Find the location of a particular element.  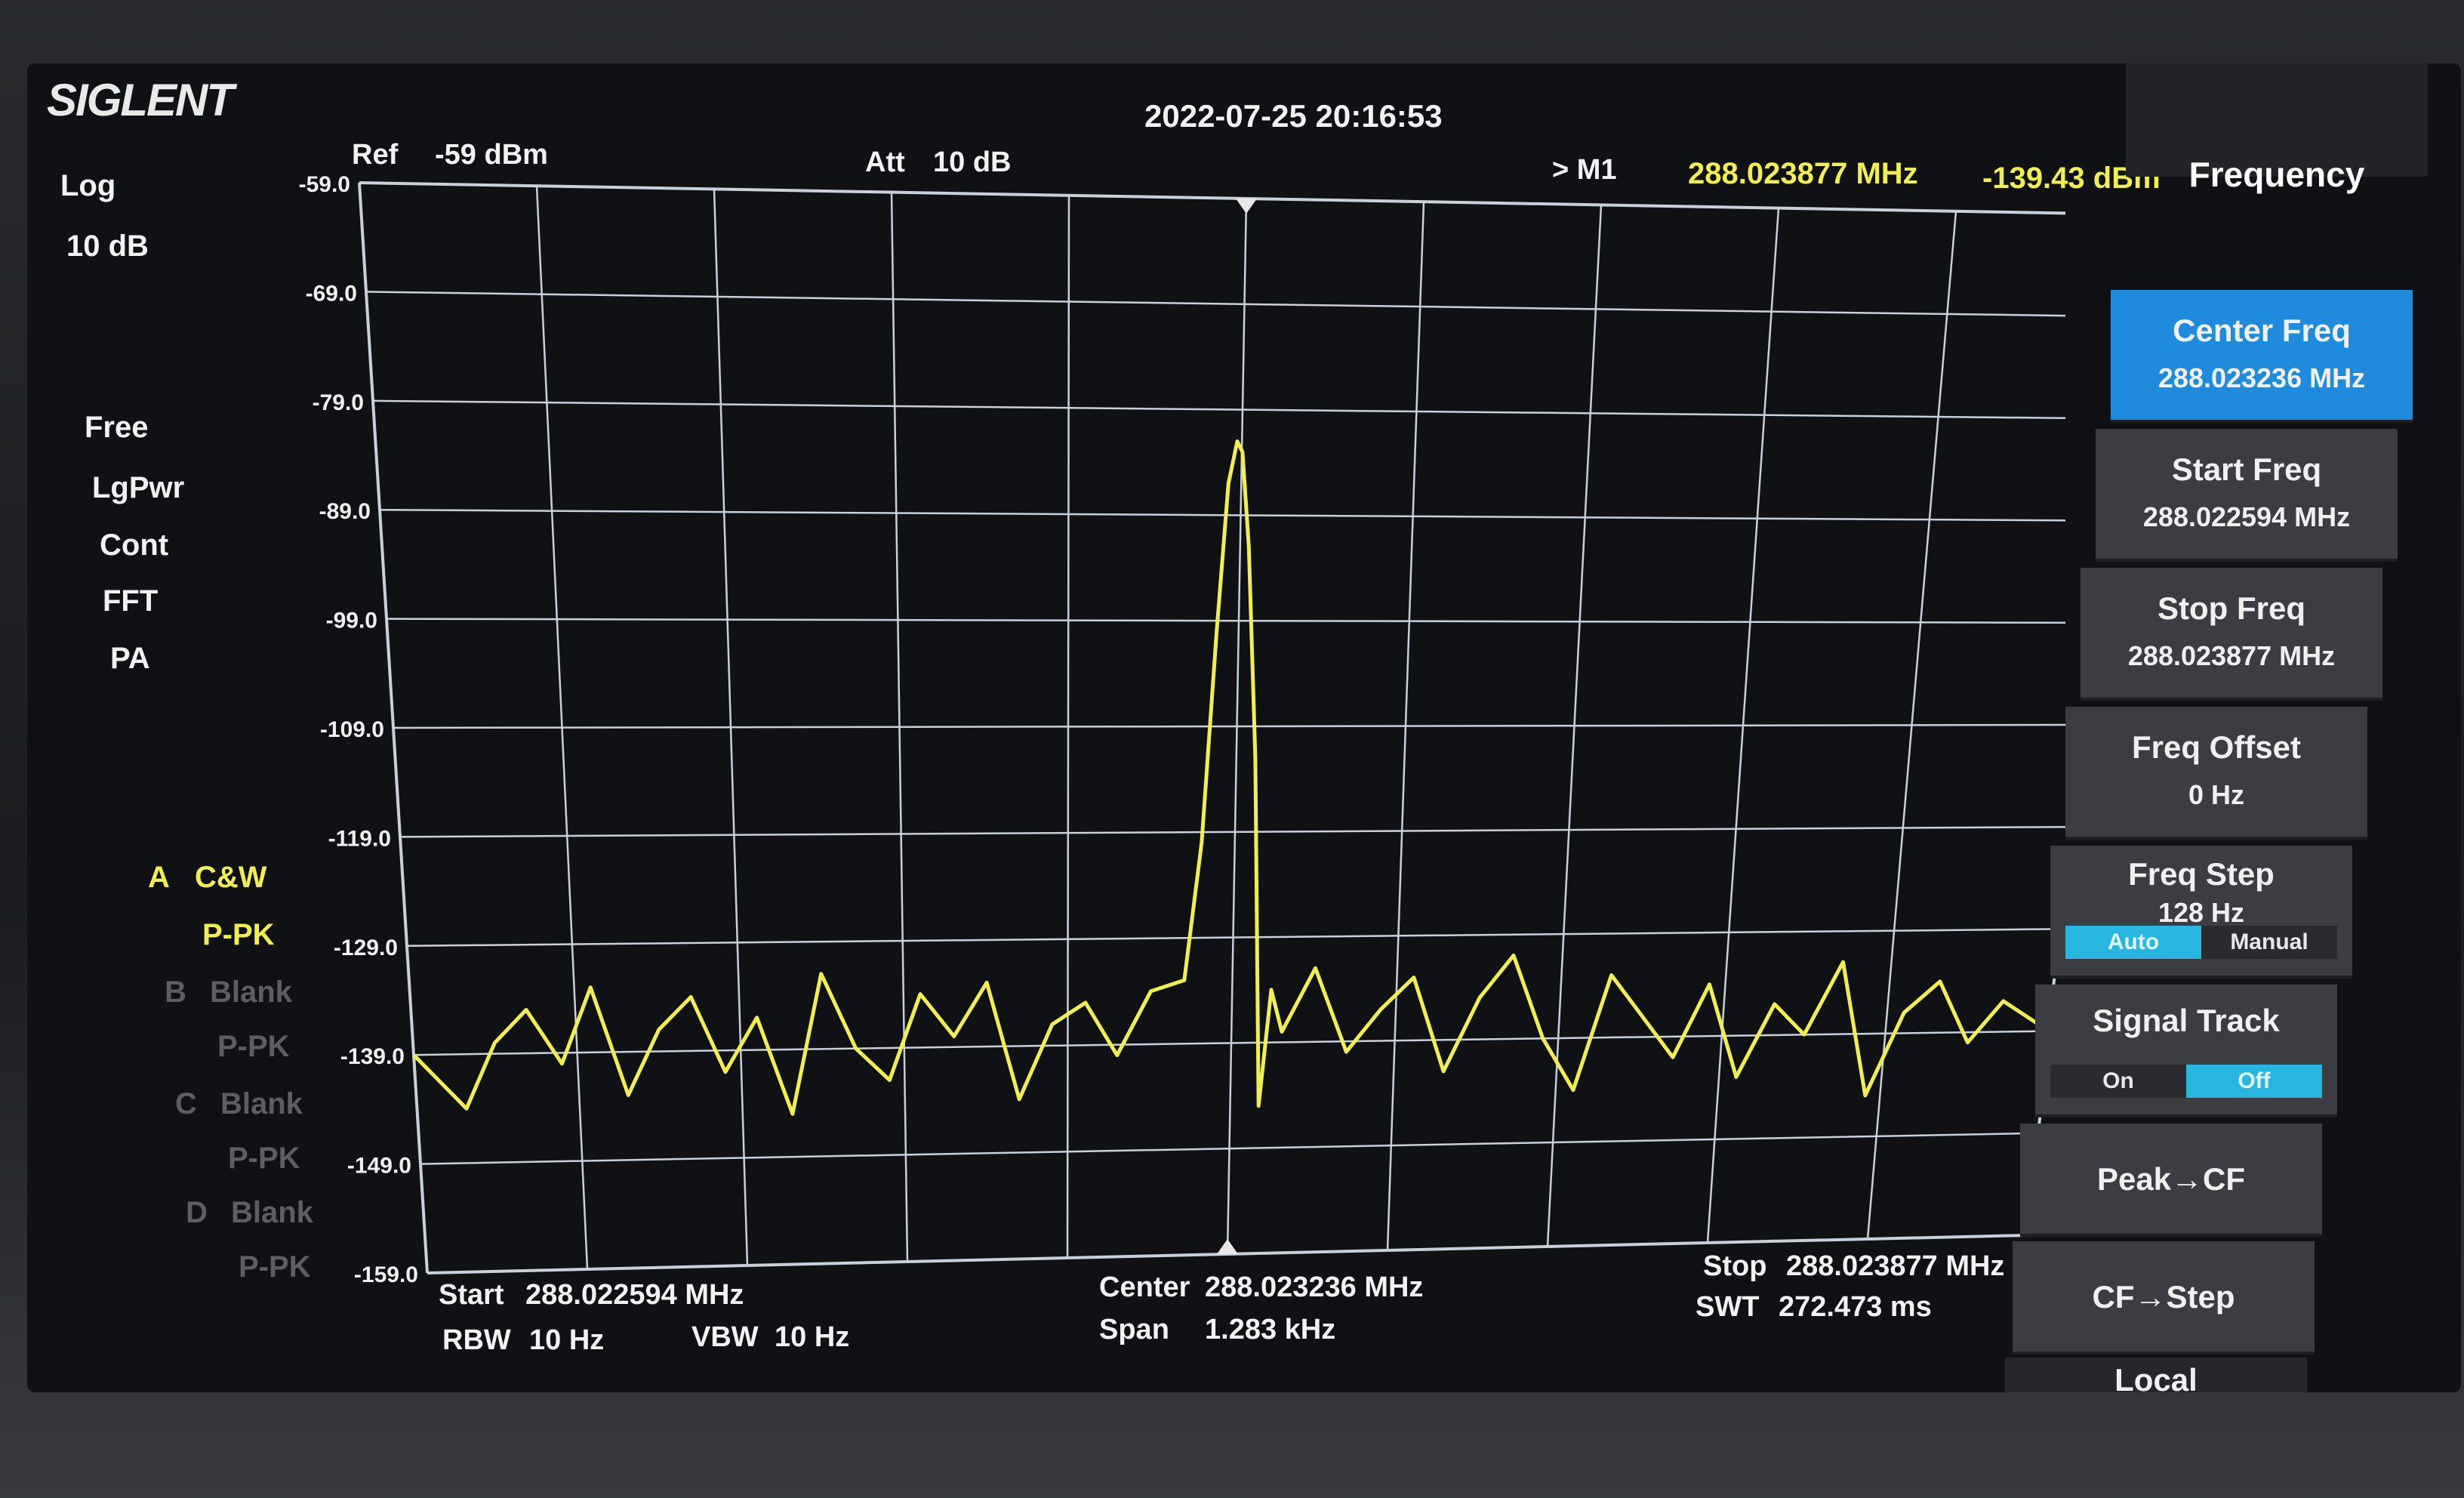

y-tick-label: -129.0 is located at coordinates (366, 947).